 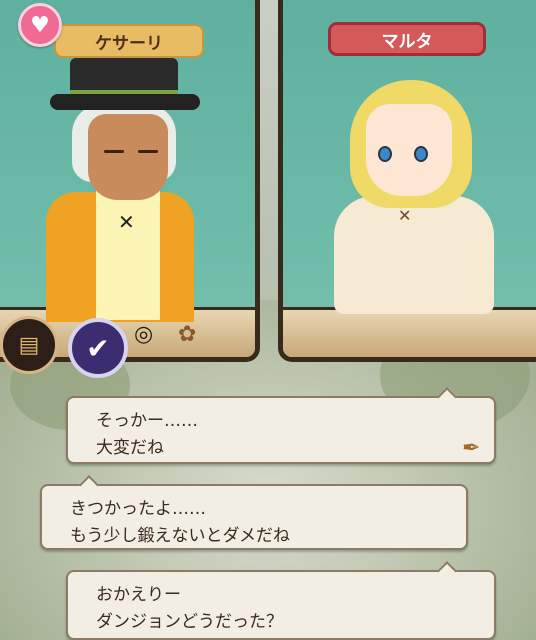 What do you see at coordinates (98, 348) in the screenshot?
I see `check-icon: ✔` at bounding box center [98, 348].